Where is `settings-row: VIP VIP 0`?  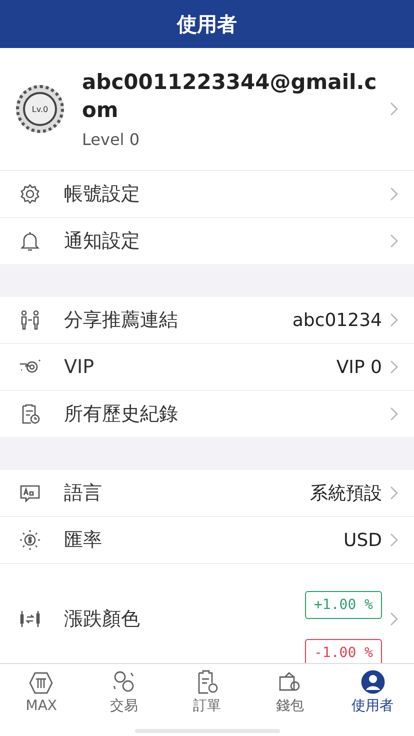
settings-row: VIP VIP 0 is located at coordinates (207, 367).